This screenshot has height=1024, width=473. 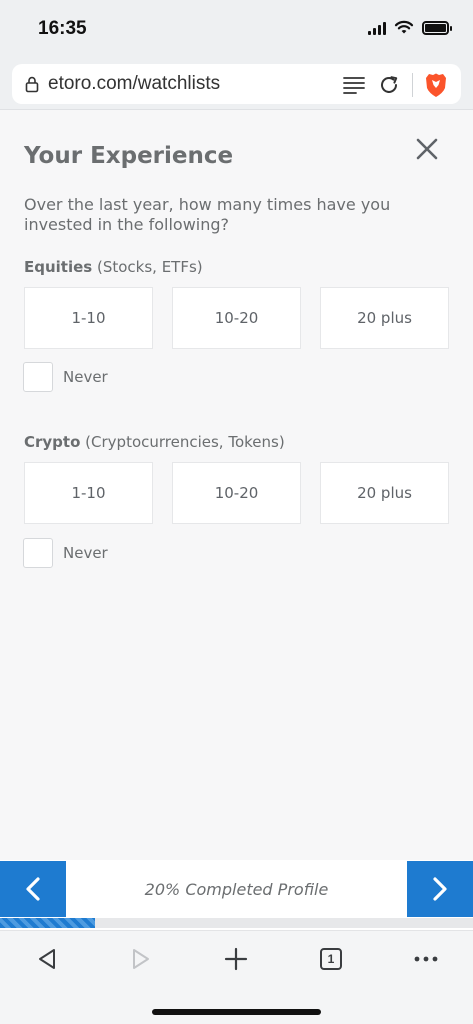 I want to click on new-tab-button, so click(x=236, y=959).